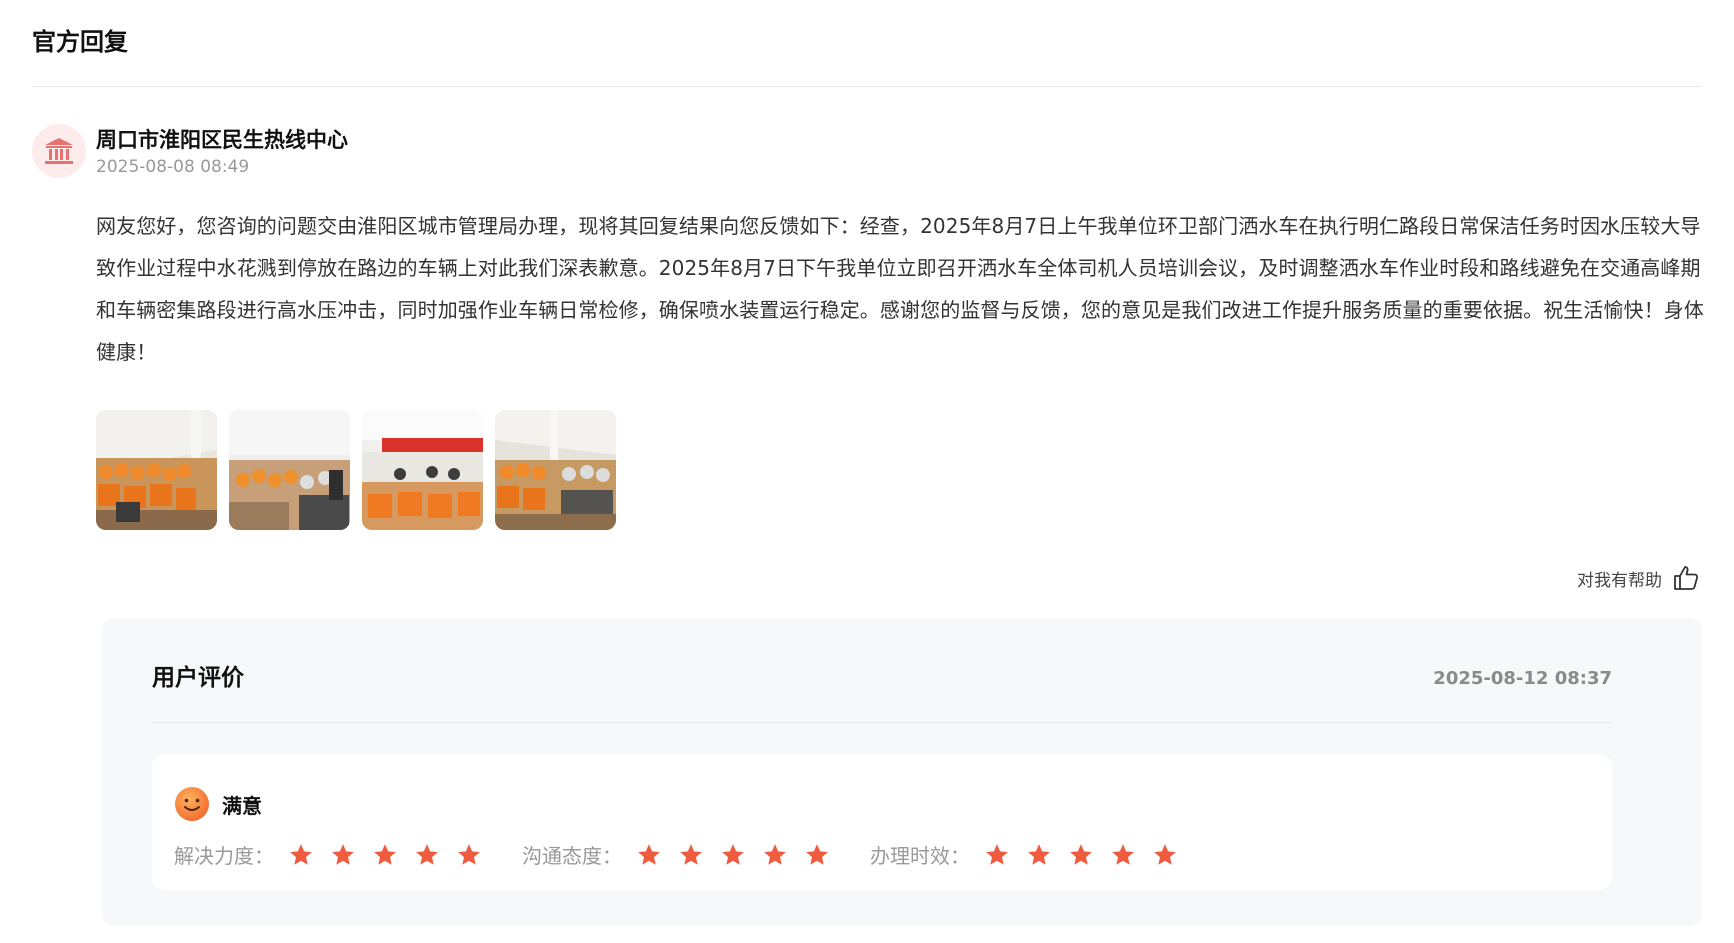  Describe the element at coordinates (882, 722) in the screenshot. I see `review-divider` at that location.